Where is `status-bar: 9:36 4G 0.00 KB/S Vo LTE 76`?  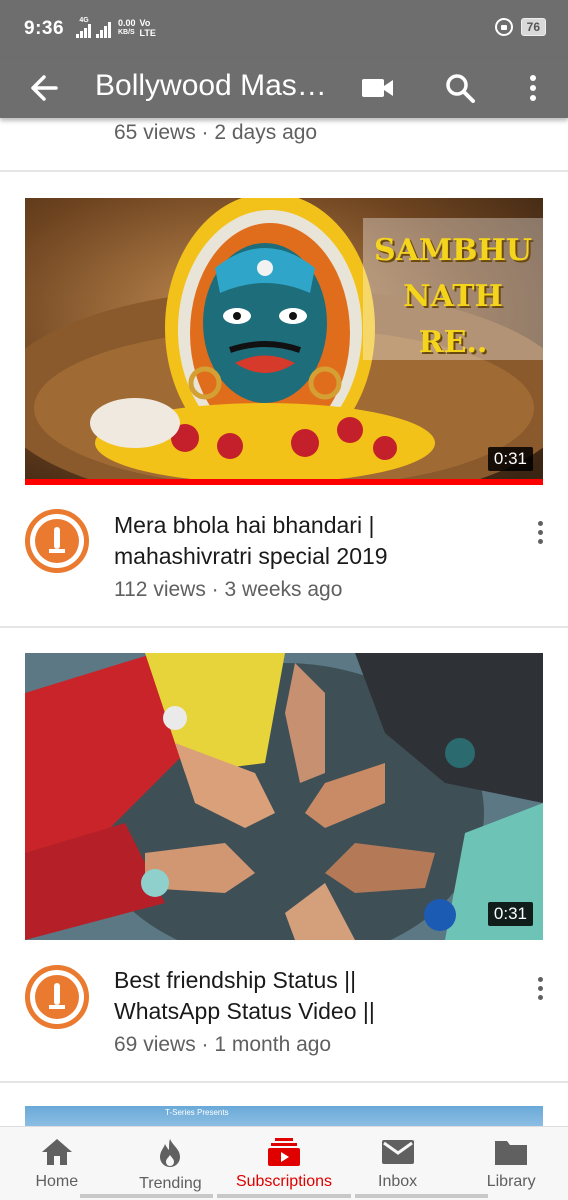
status-bar: 9:36 4G 0.00 KB/S Vo LTE 76 is located at coordinates (284, 29).